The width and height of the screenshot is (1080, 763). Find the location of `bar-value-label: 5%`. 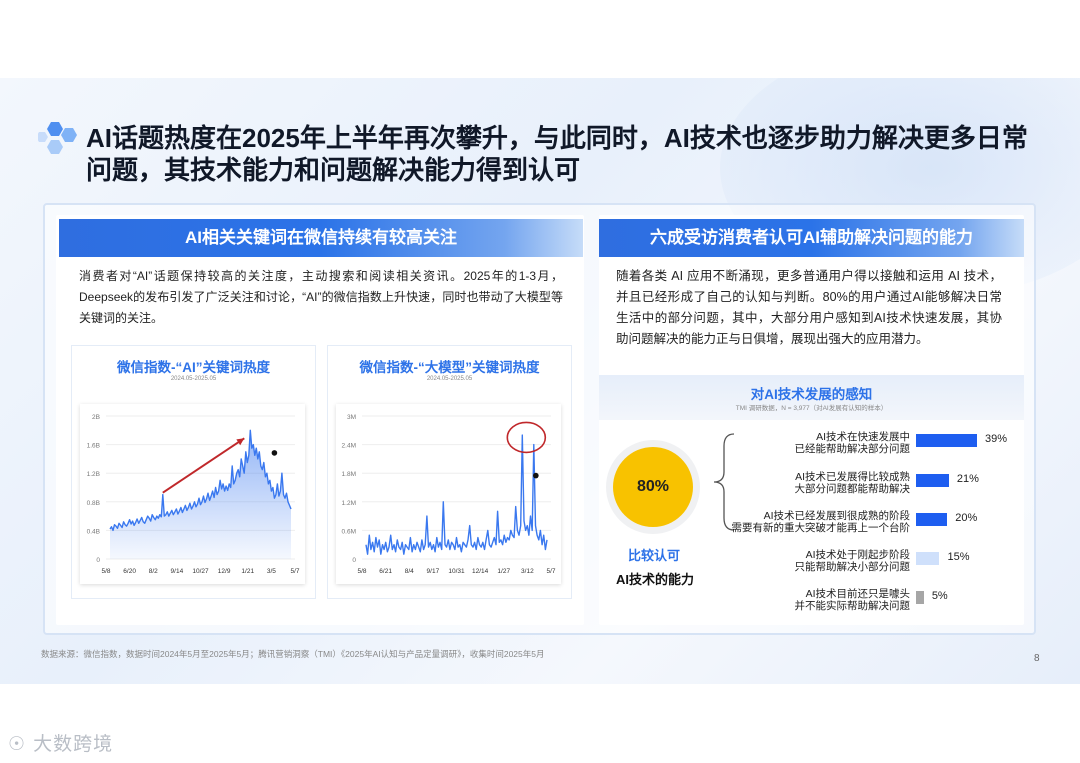

bar-value-label: 5% is located at coordinates (939, 596).